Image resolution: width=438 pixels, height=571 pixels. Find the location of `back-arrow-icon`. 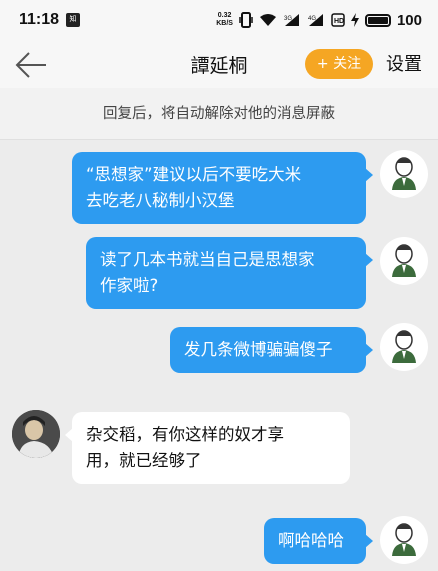

back-arrow-icon is located at coordinates (30, 65).